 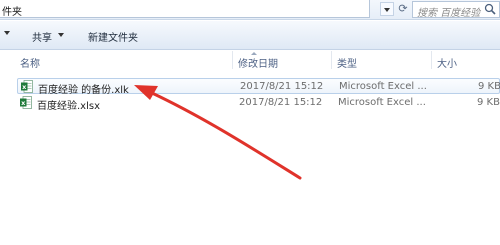 I want to click on command-toolbar: 共享 新建文件夹, so click(x=250, y=35).